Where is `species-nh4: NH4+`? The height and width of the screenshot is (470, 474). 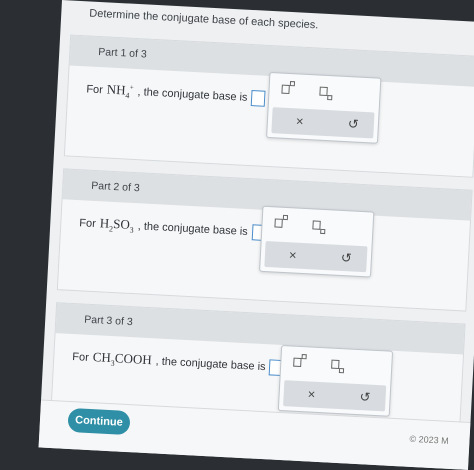 species-nh4: NH4+ is located at coordinates (120, 91).